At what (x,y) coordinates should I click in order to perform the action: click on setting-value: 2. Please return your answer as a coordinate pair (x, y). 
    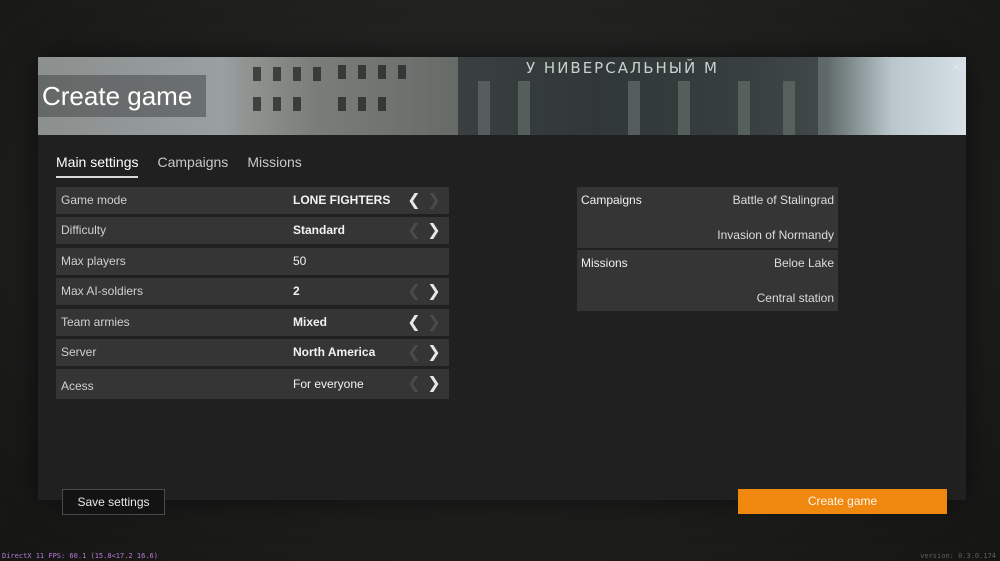
    Looking at the image, I should click on (296, 291).